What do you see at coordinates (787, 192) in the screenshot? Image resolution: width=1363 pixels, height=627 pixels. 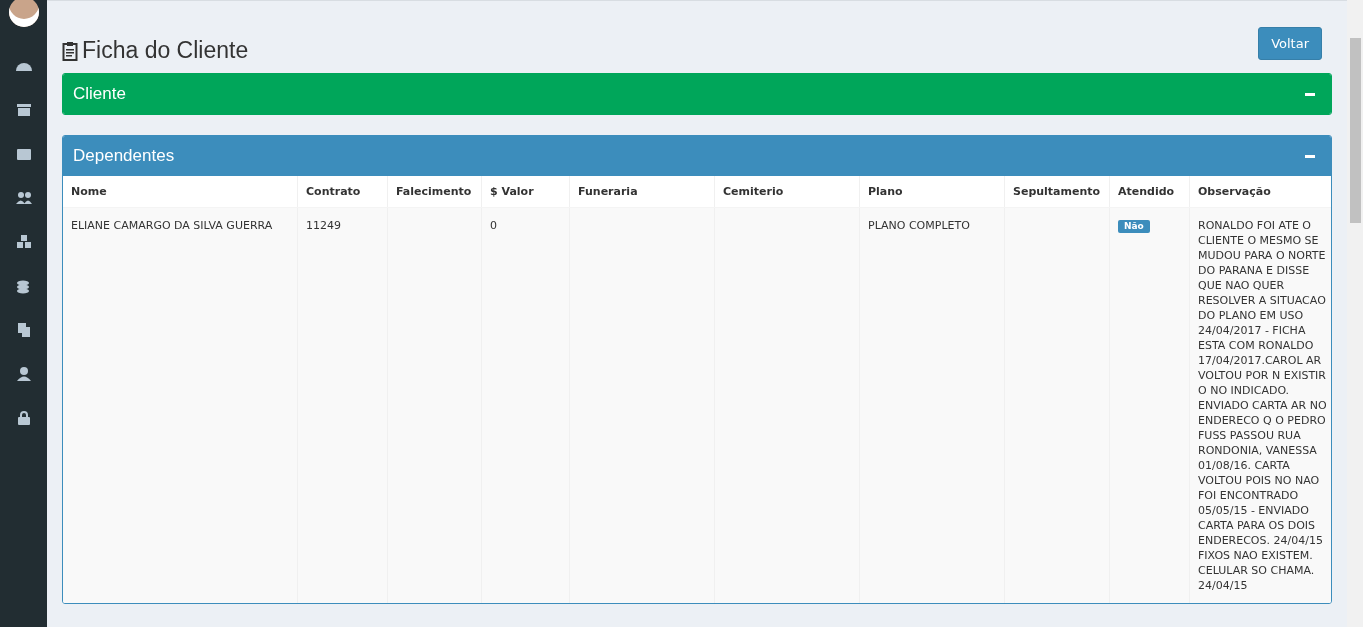 I see `column-header: Cemiterio` at bounding box center [787, 192].